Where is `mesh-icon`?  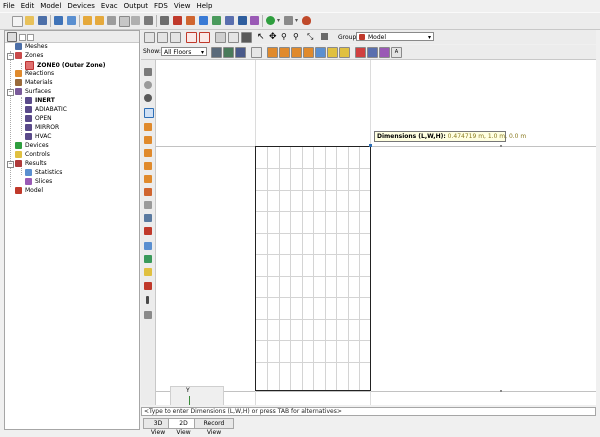 mesh-icon is located at coordinates (229, 20).